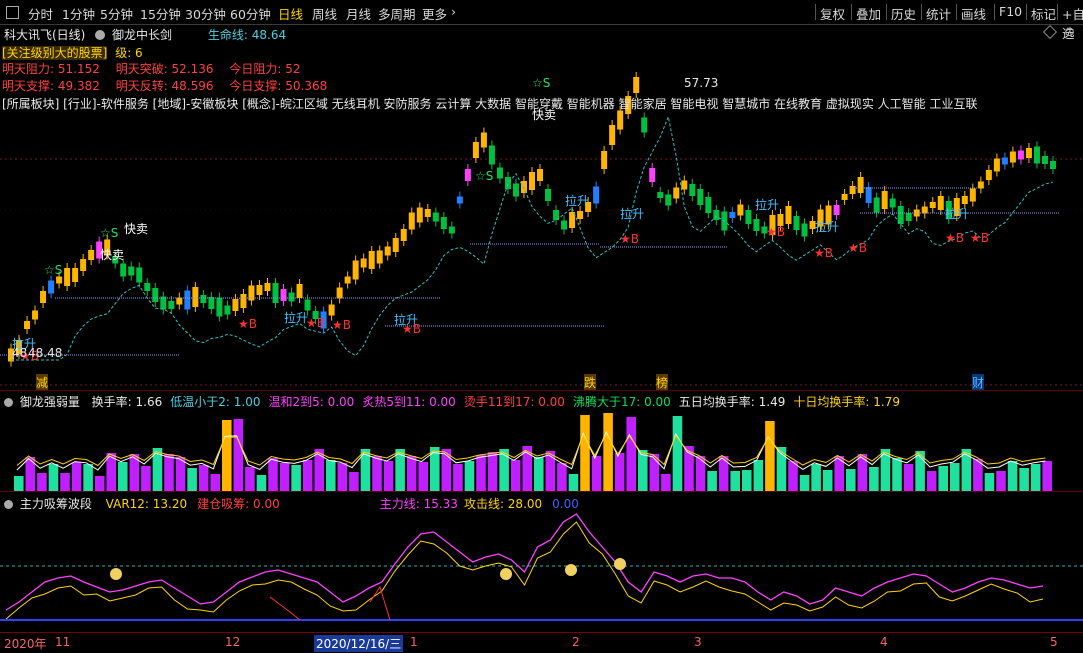 This screenshot has width=1083, height=653. What do you see at coordinates (72, 52) in the screenshot?
I see `concern-row: [关注级别大的股票] 级: 6` at bounding box center [72, 52].